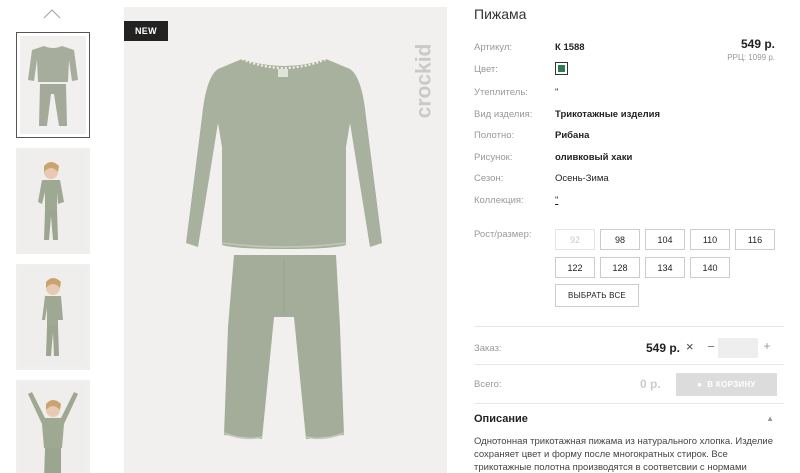  What do you see at coordinates (650, 384) in the screenshot?
I see `total-value: 0 р.` at bounding box center [650, 384].